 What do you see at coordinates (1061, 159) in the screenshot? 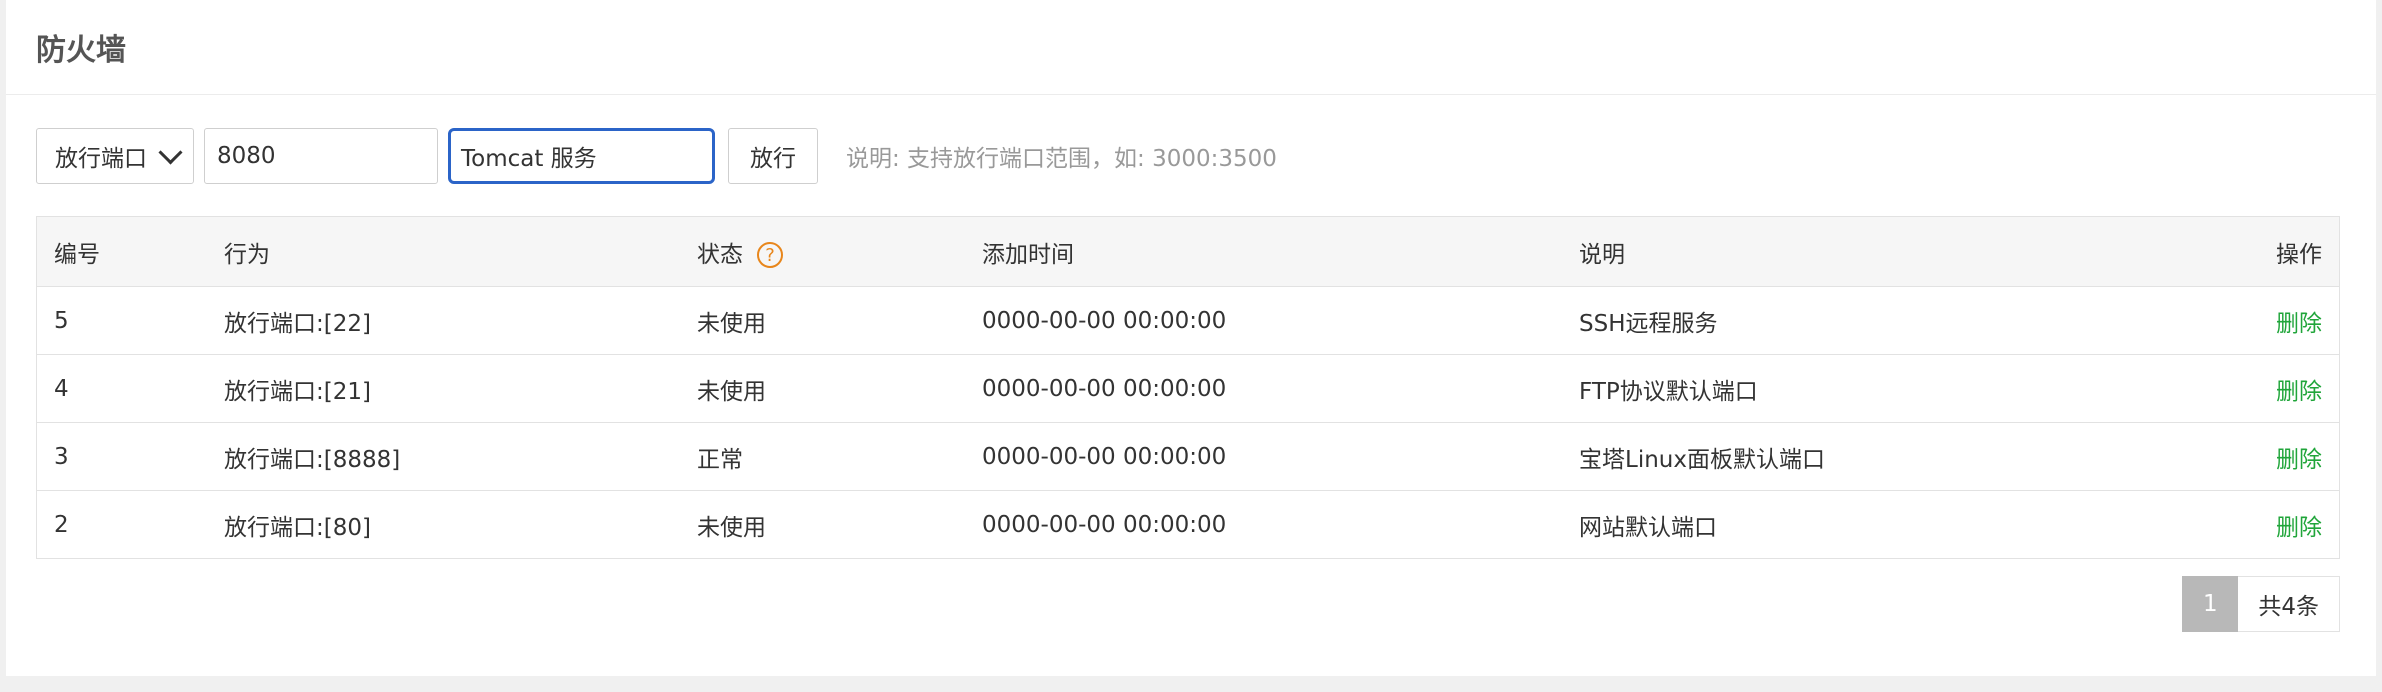
I see `hint-text: 说明: 支持放行端口范围，如: 3000:3500` at bounding box center [1061, 159].